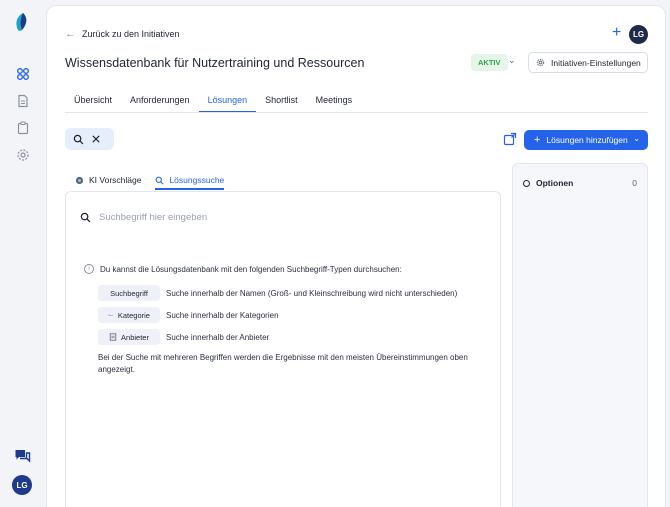 The height and width of the screenshot is (507, 670). I want to click on chip-label: Suchbegriff, so click(129, 293).